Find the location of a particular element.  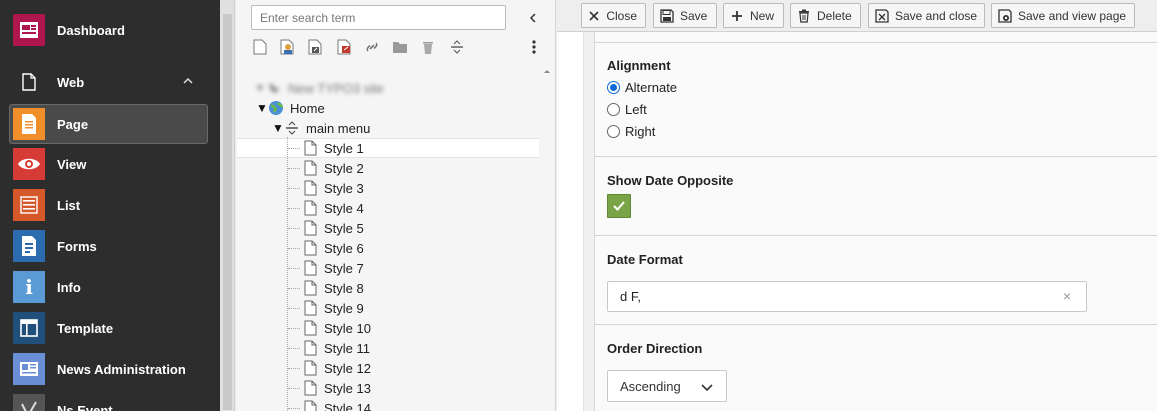

tree-node-page: Style 10 is located at coordinates (336, 328).